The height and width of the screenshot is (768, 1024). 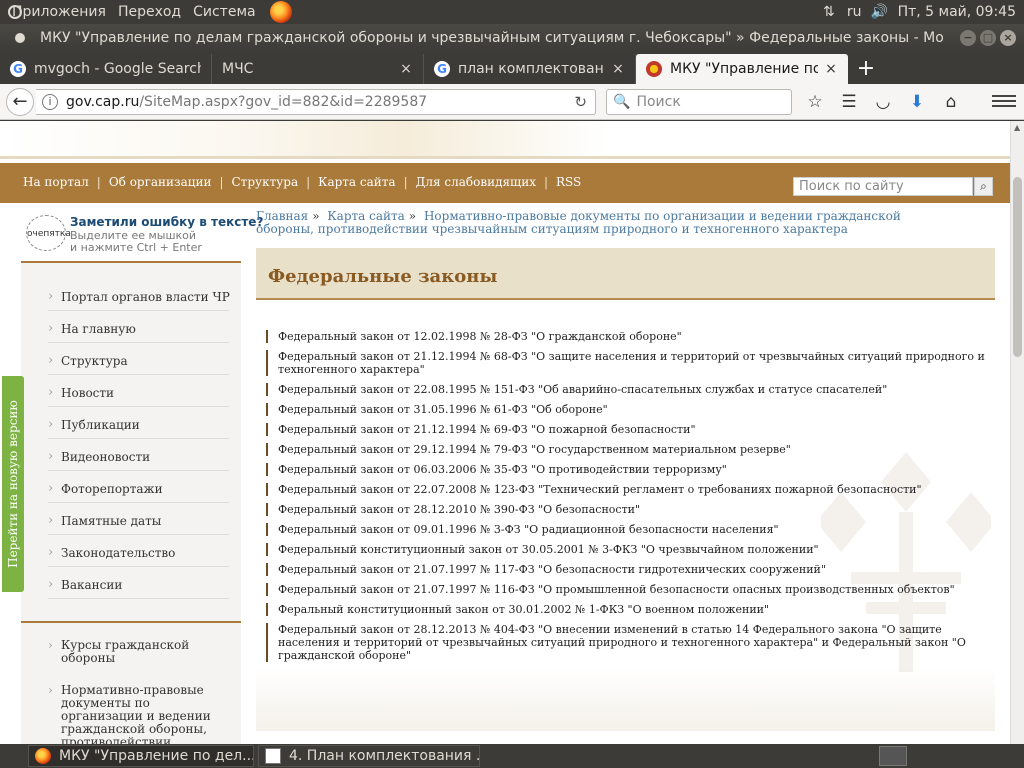 I want to click on close-window-button: ×, so click(x=1008, y=38).